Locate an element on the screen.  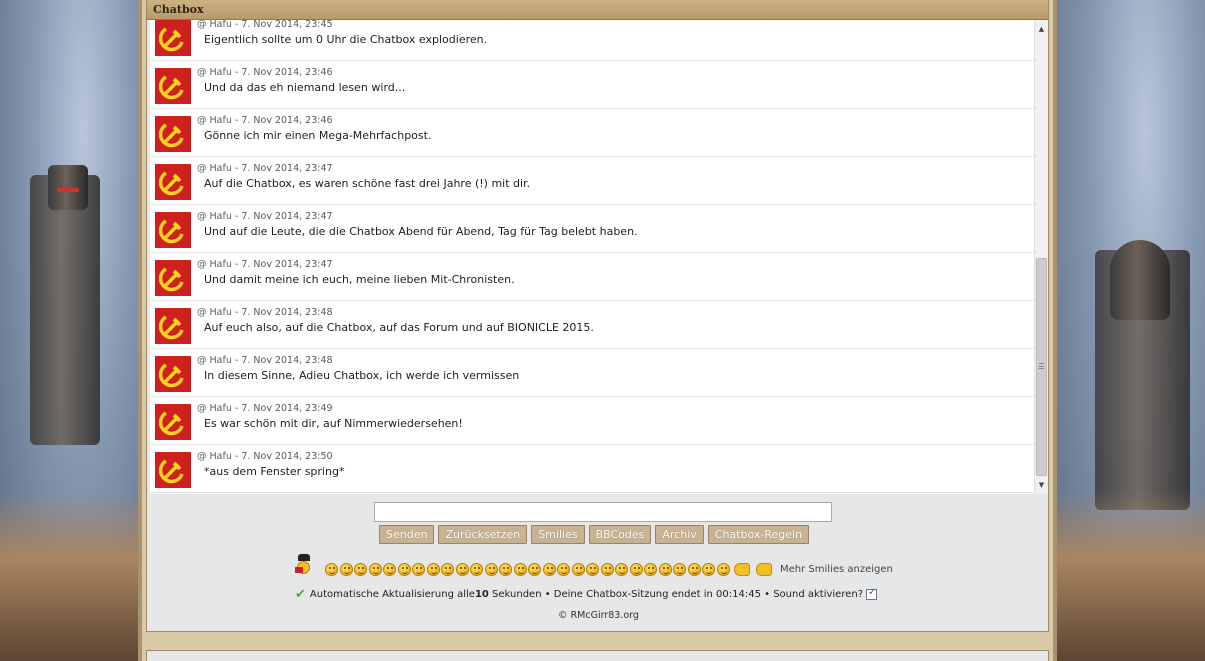
chatbox-title: Chatbox is located at coordinates (597, 10).